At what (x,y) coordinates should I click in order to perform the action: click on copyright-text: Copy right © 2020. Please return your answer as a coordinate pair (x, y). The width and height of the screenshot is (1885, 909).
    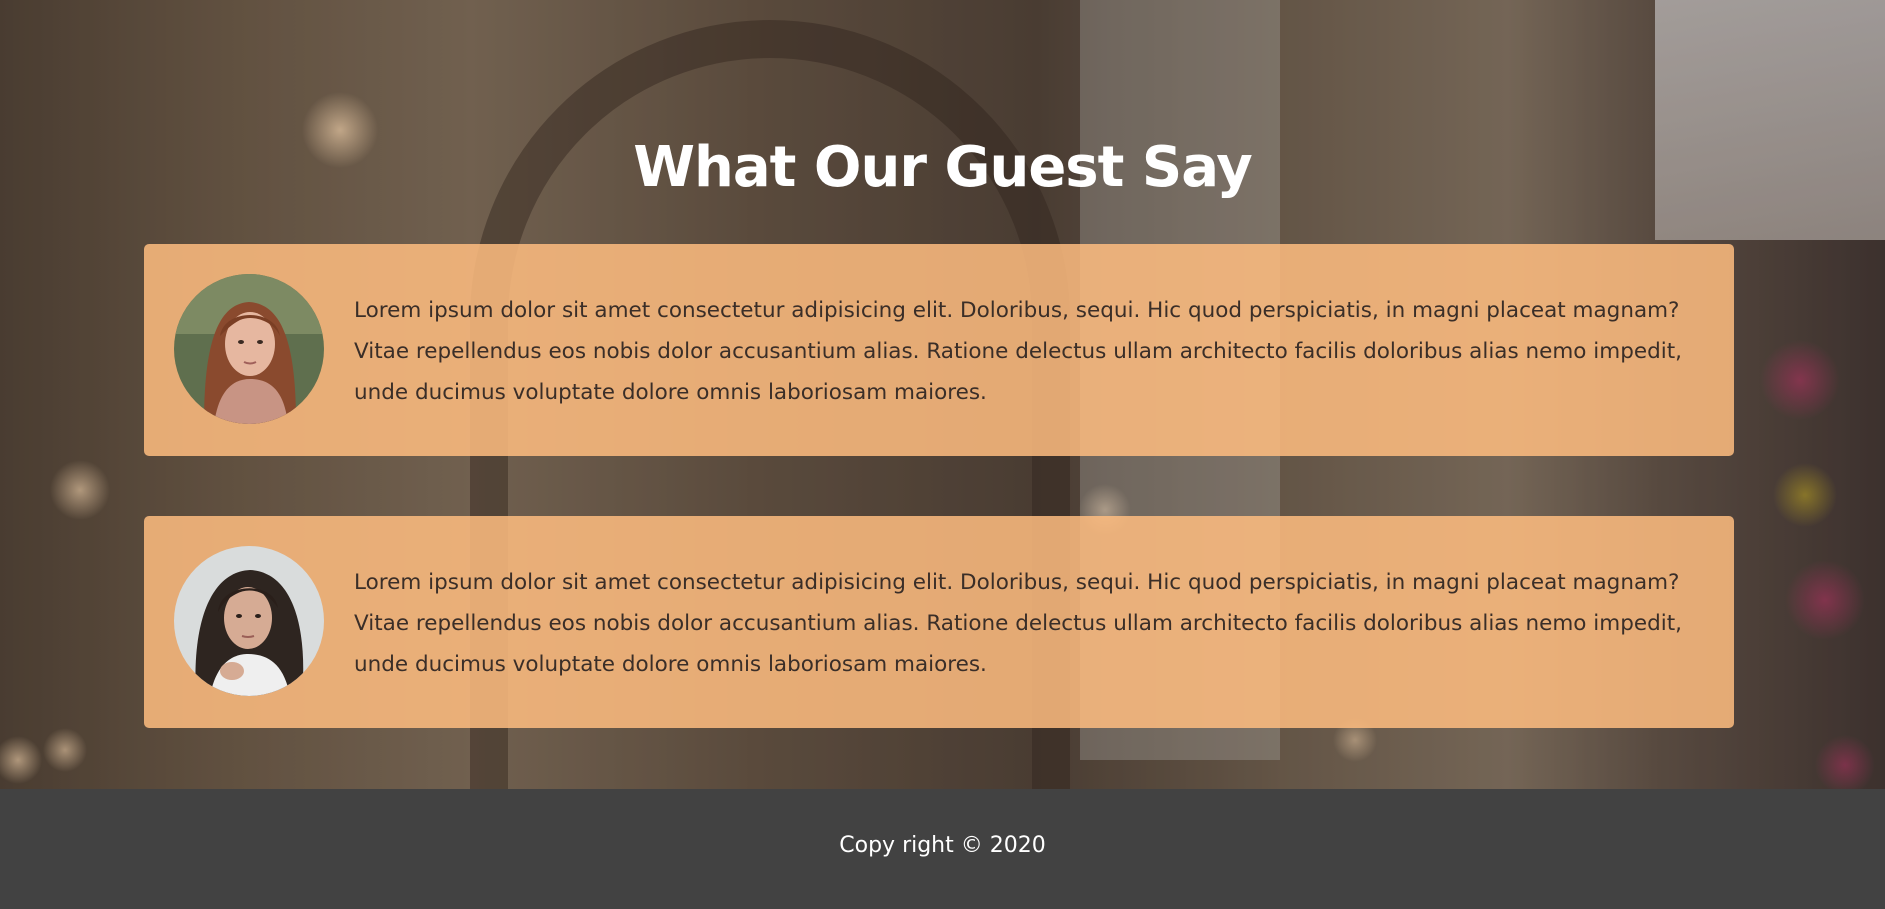
    Looking at the image, I should click on (942, 845).